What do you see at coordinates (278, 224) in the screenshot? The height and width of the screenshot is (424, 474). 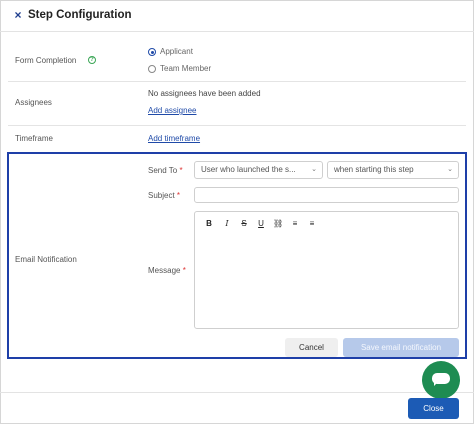 I see `link-icon: ⛓` at bounding box center [278, 224].